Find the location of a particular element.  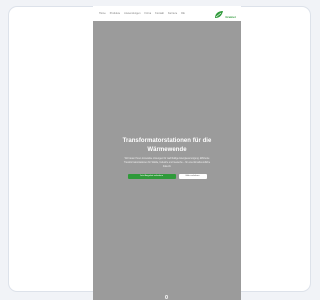

brand-logo: Greiner is located at coordinates (225, 14).